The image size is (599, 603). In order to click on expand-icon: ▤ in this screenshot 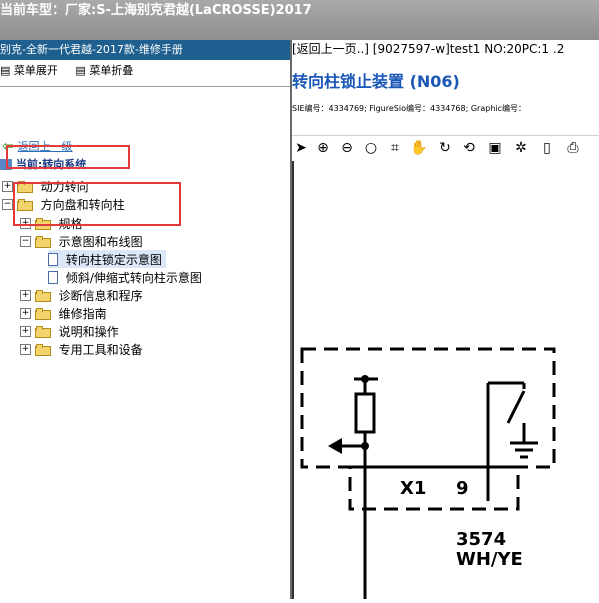, I will do `click(5, 70)`.